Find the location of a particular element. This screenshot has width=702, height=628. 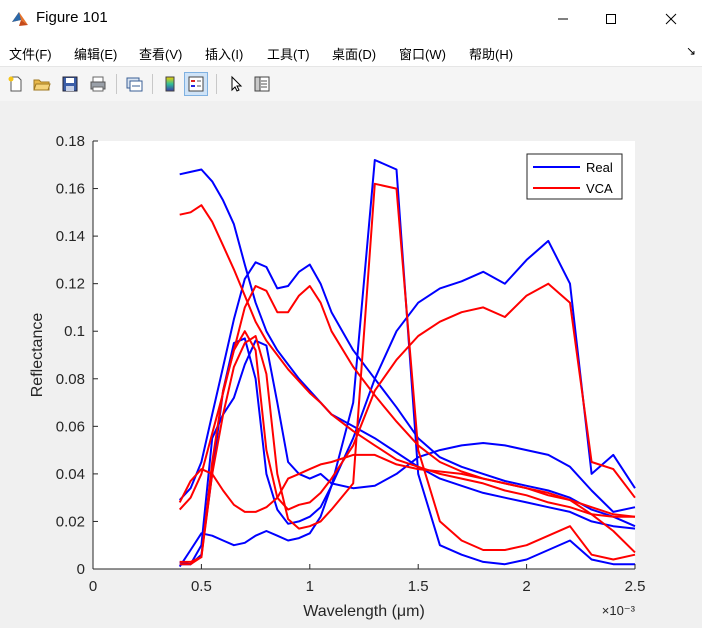

close-button is located at coordinates (671, 19).